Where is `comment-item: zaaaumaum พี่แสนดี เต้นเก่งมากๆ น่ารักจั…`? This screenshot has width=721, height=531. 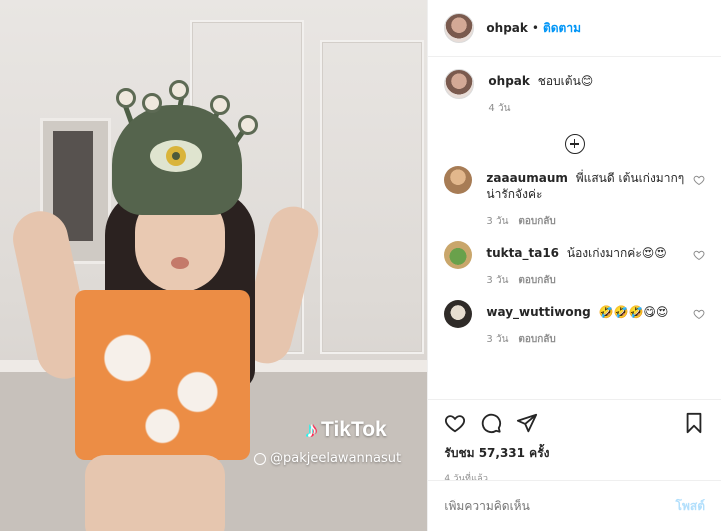
comment-item: zaaaumaum พี่แสนดี เต้นเก่งมากๆ น่ารักจั… is located at coordinates (574, 197).